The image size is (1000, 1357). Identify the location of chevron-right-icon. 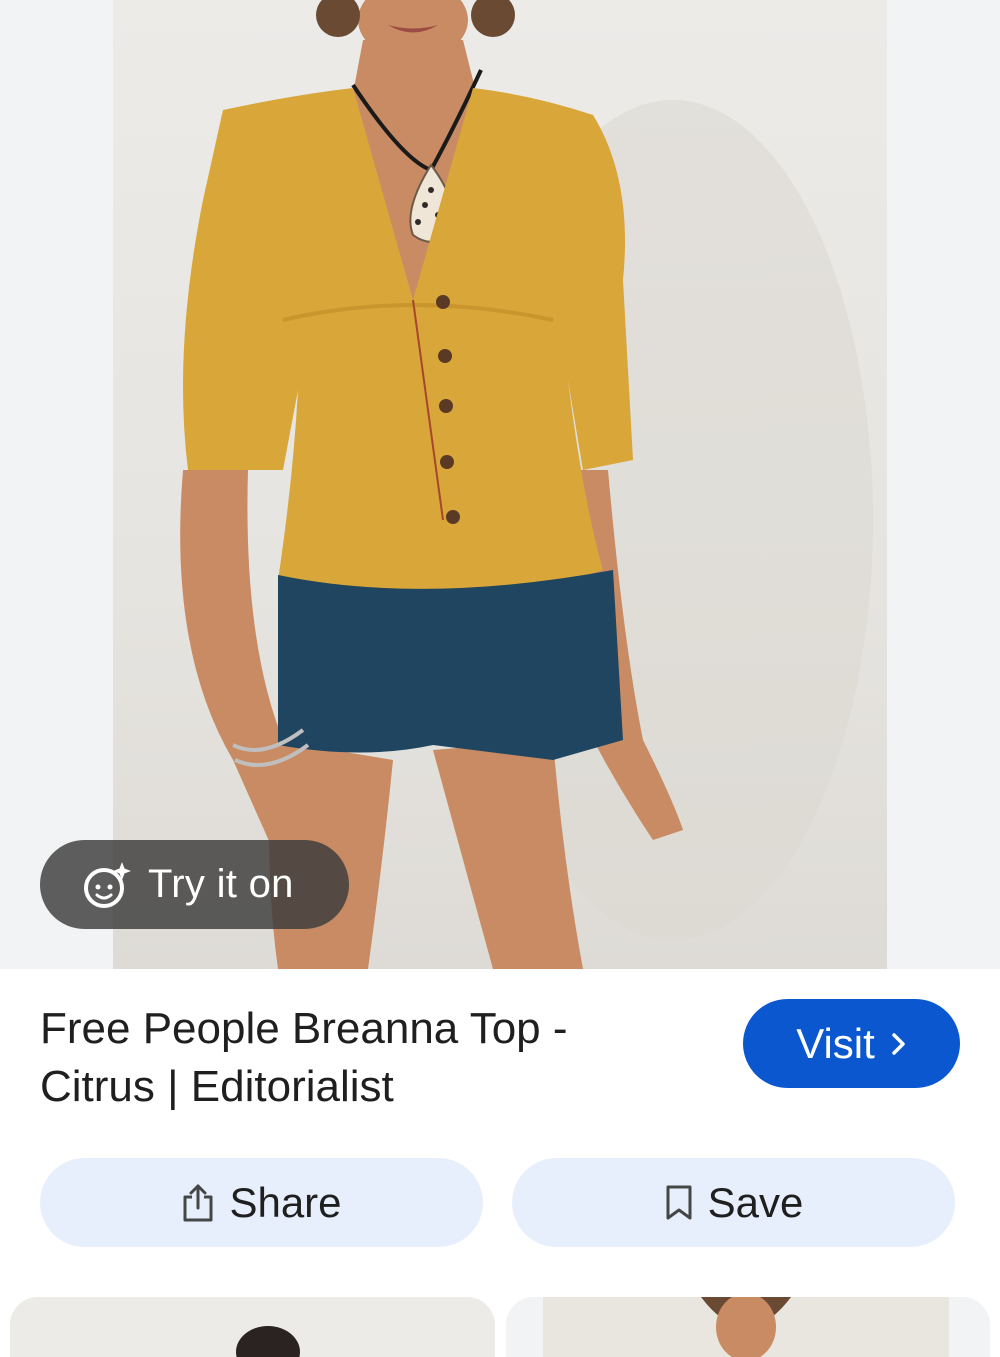
(899, 1044).